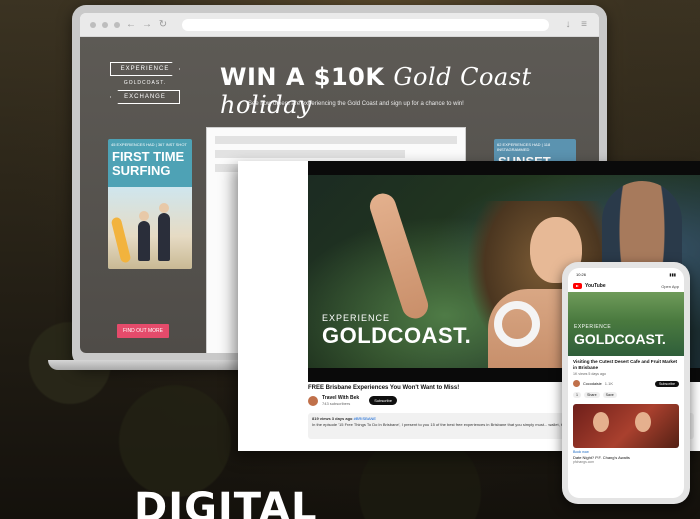  Describe the element at coordinates (409, 91) in the screenshot. I see `site-title: WIN A $10K Gold Coast holiday` at that location.